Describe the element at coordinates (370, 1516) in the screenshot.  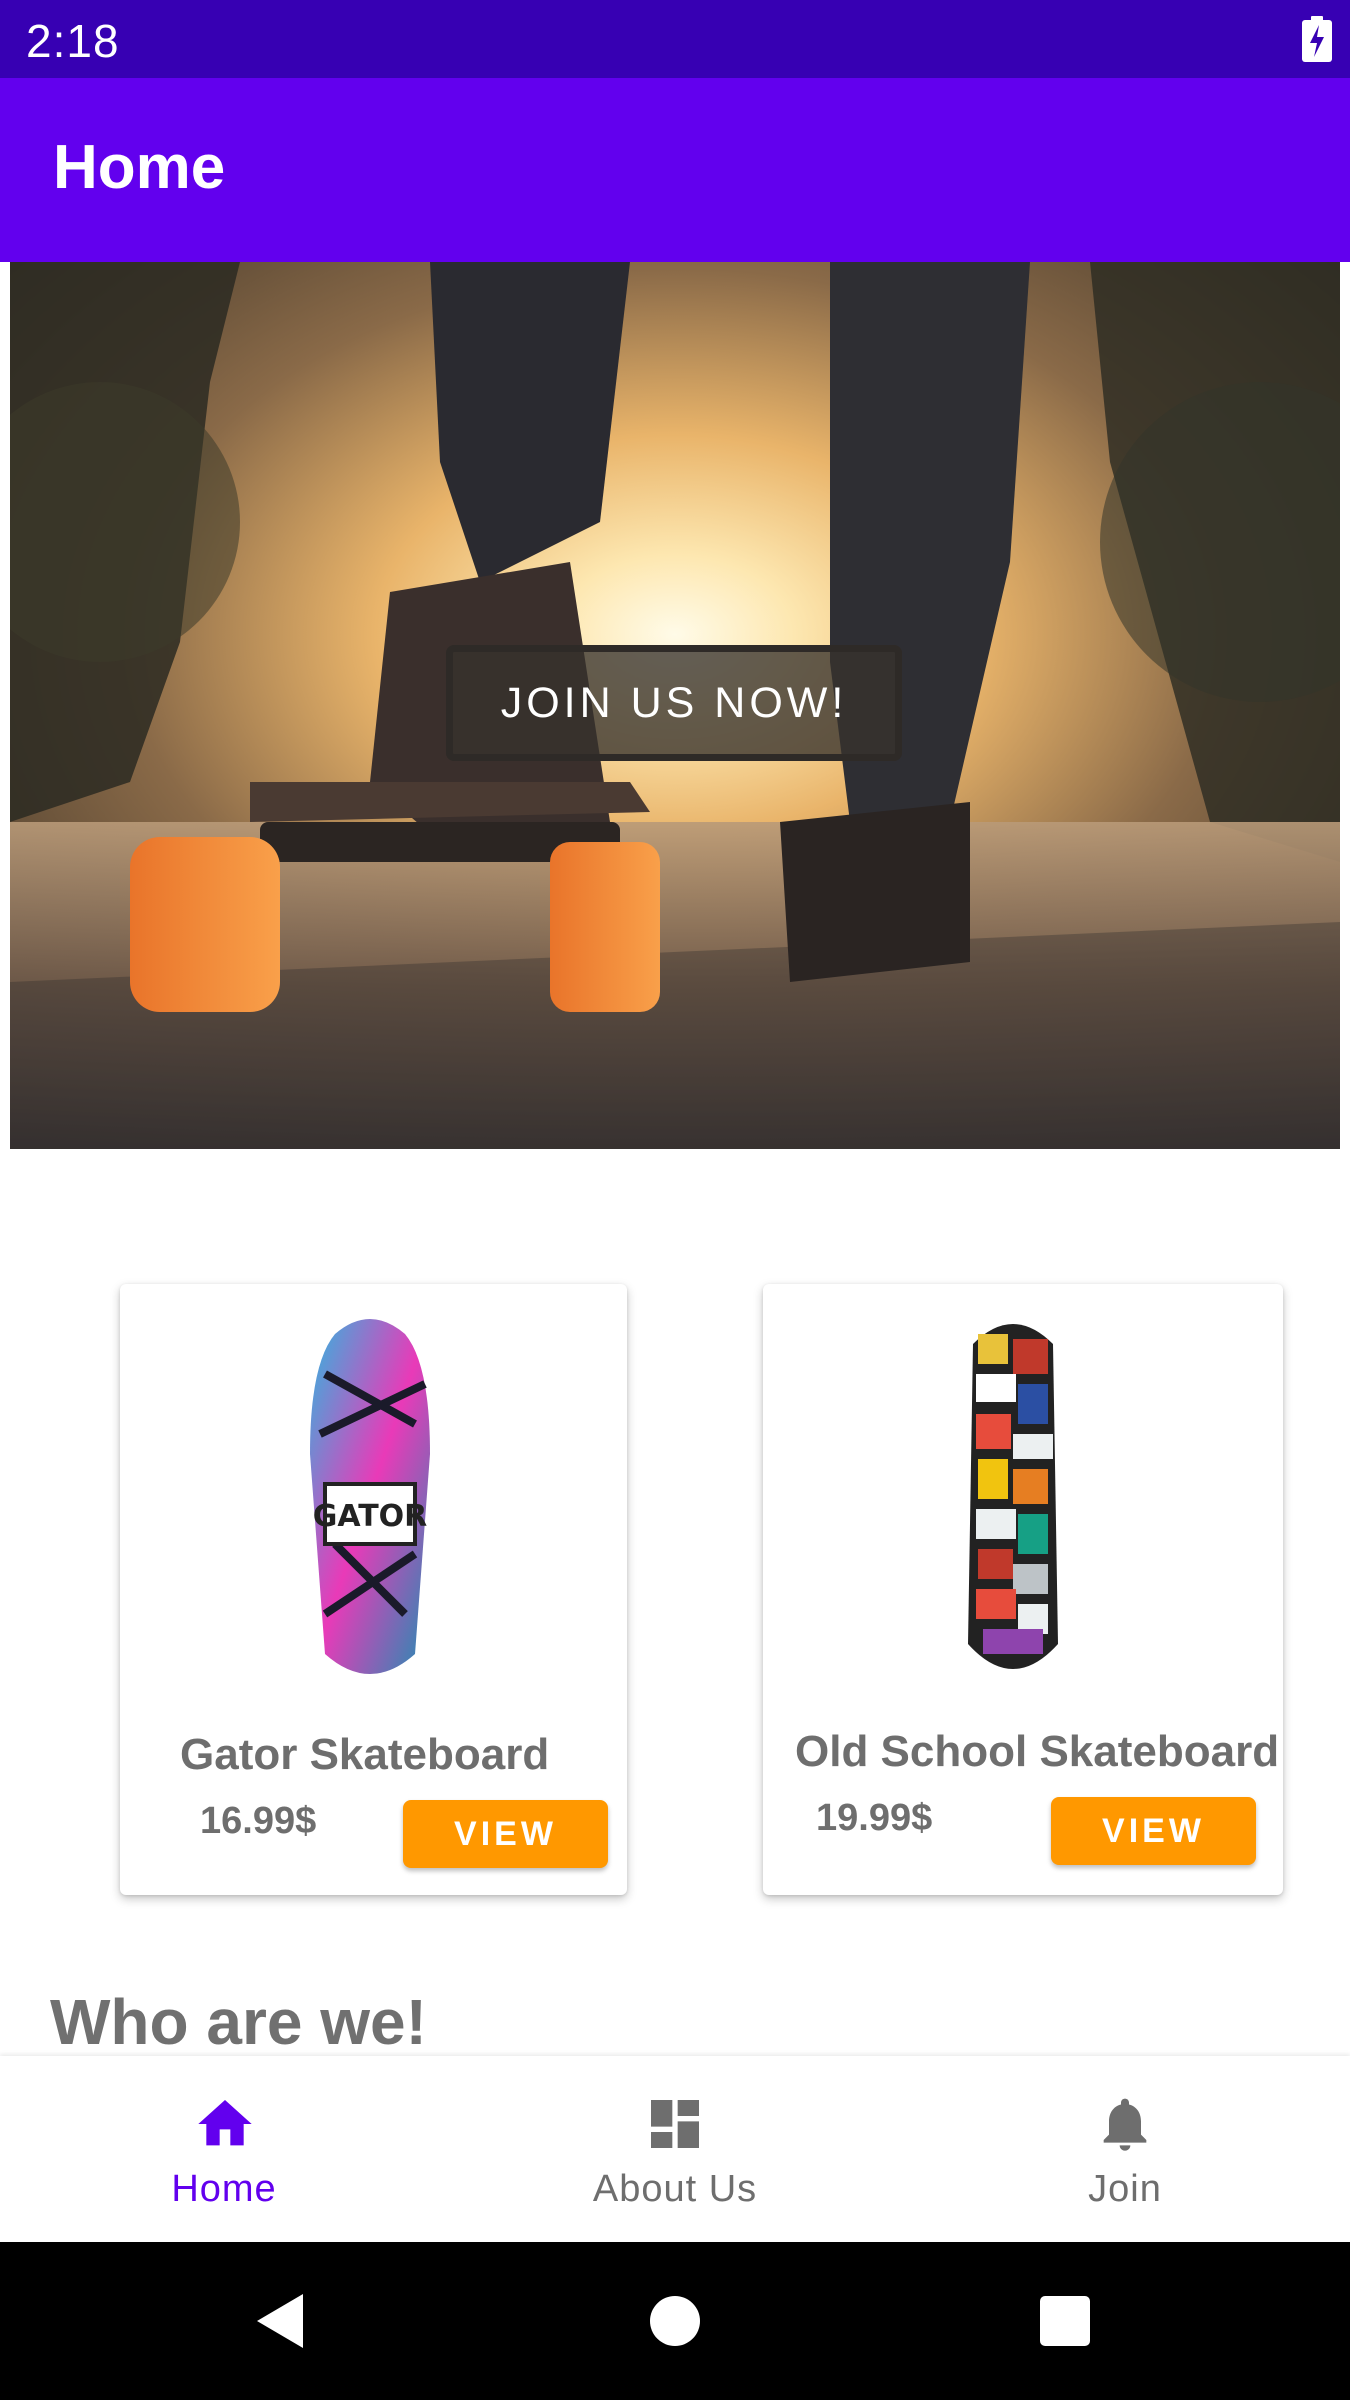
I see `svg-text: GATOR` at that location.